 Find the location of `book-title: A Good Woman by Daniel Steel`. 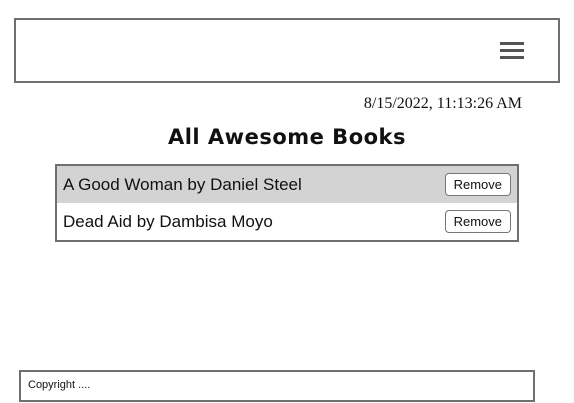

book-title: A Good Woman by Daniel Steel is located at coordinates (182, 184).